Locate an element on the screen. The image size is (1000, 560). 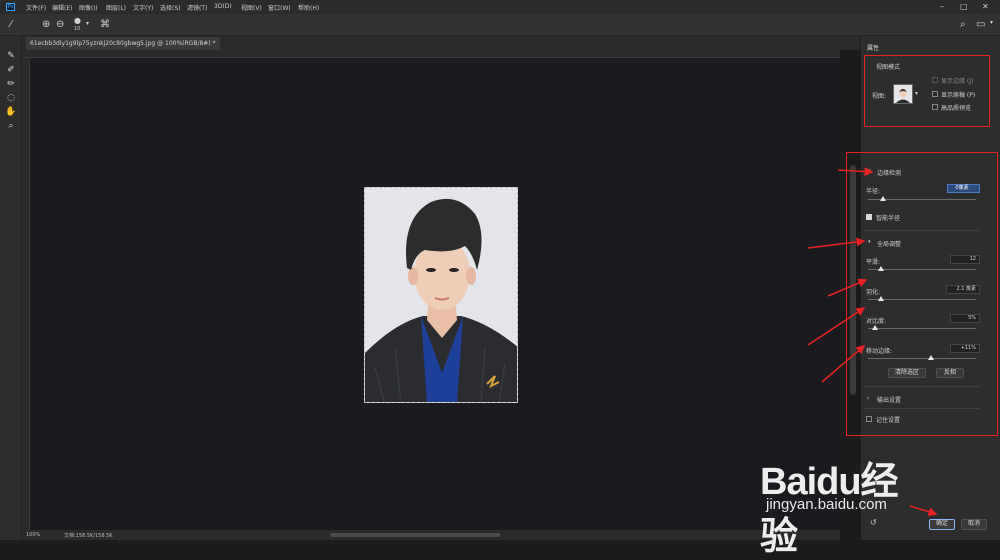
baidu-jingyan-watermark: Baidu经验 jingyan.baidu.com is located at coordinates (845, 504).